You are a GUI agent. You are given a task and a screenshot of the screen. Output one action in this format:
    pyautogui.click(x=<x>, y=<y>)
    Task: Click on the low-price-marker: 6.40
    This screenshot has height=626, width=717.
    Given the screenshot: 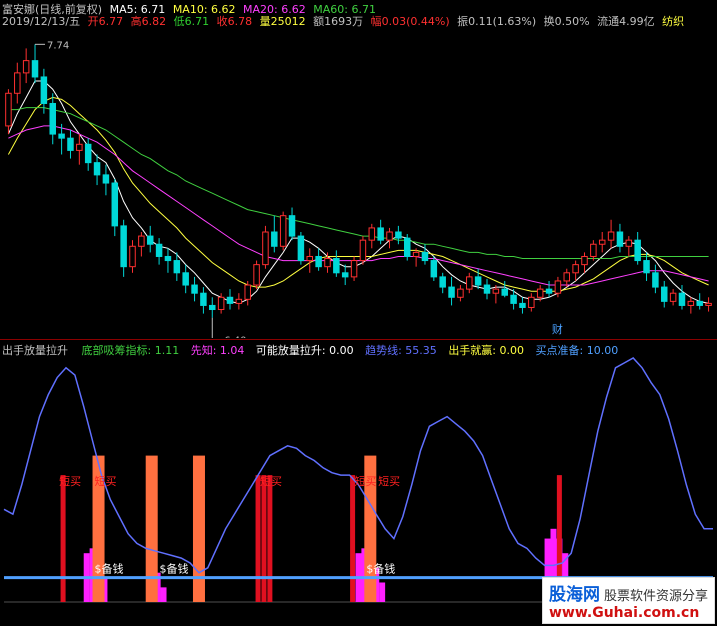 What is the action you would take?
    pyautogui.click(x=235, y=337)
    